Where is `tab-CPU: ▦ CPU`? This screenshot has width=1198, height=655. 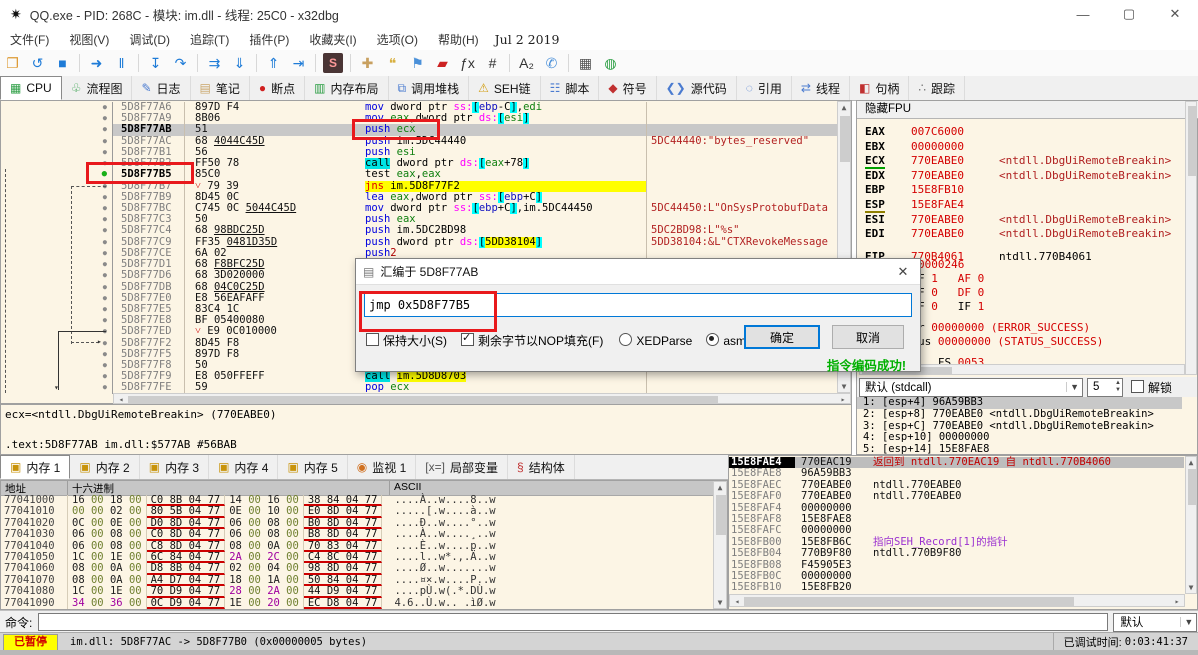 tab-CPU: ▦ CPU is located at coordinates (31, 88).